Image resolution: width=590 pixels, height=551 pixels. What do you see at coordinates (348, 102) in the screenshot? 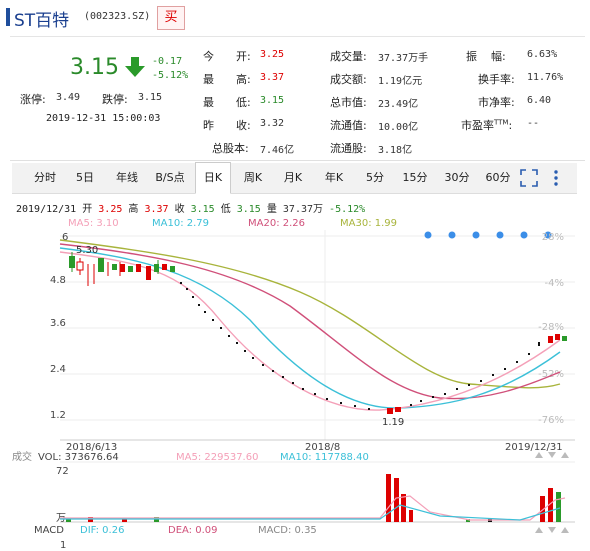
I see `market-cap-label: 总市值:` at bounding box center [348, 102].